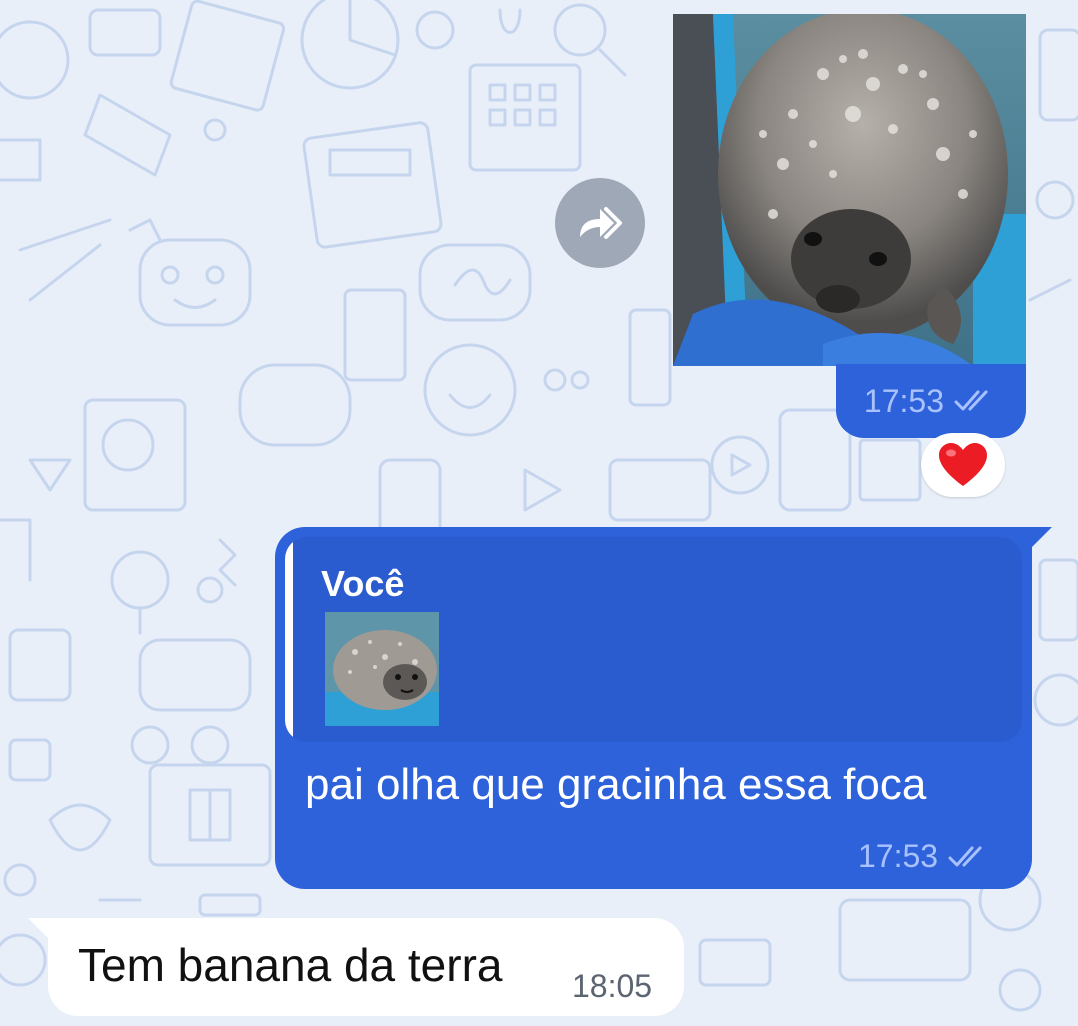 The image size is (1078, 1026). I want to click on share-forward-icon, so click(601, 223).